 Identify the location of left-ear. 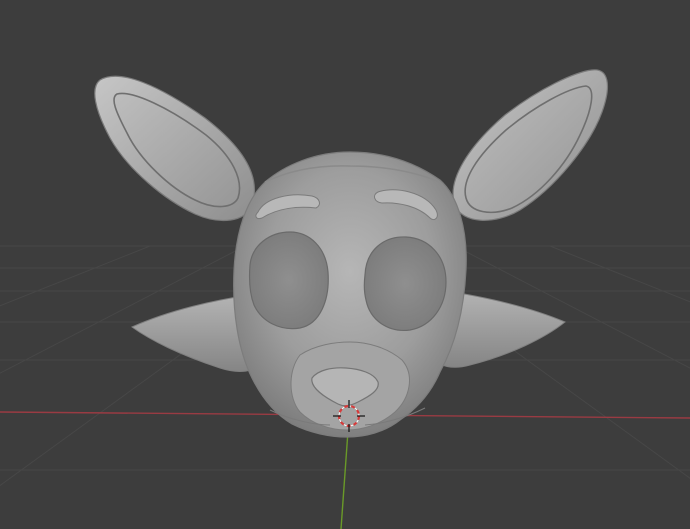
(174, 148).